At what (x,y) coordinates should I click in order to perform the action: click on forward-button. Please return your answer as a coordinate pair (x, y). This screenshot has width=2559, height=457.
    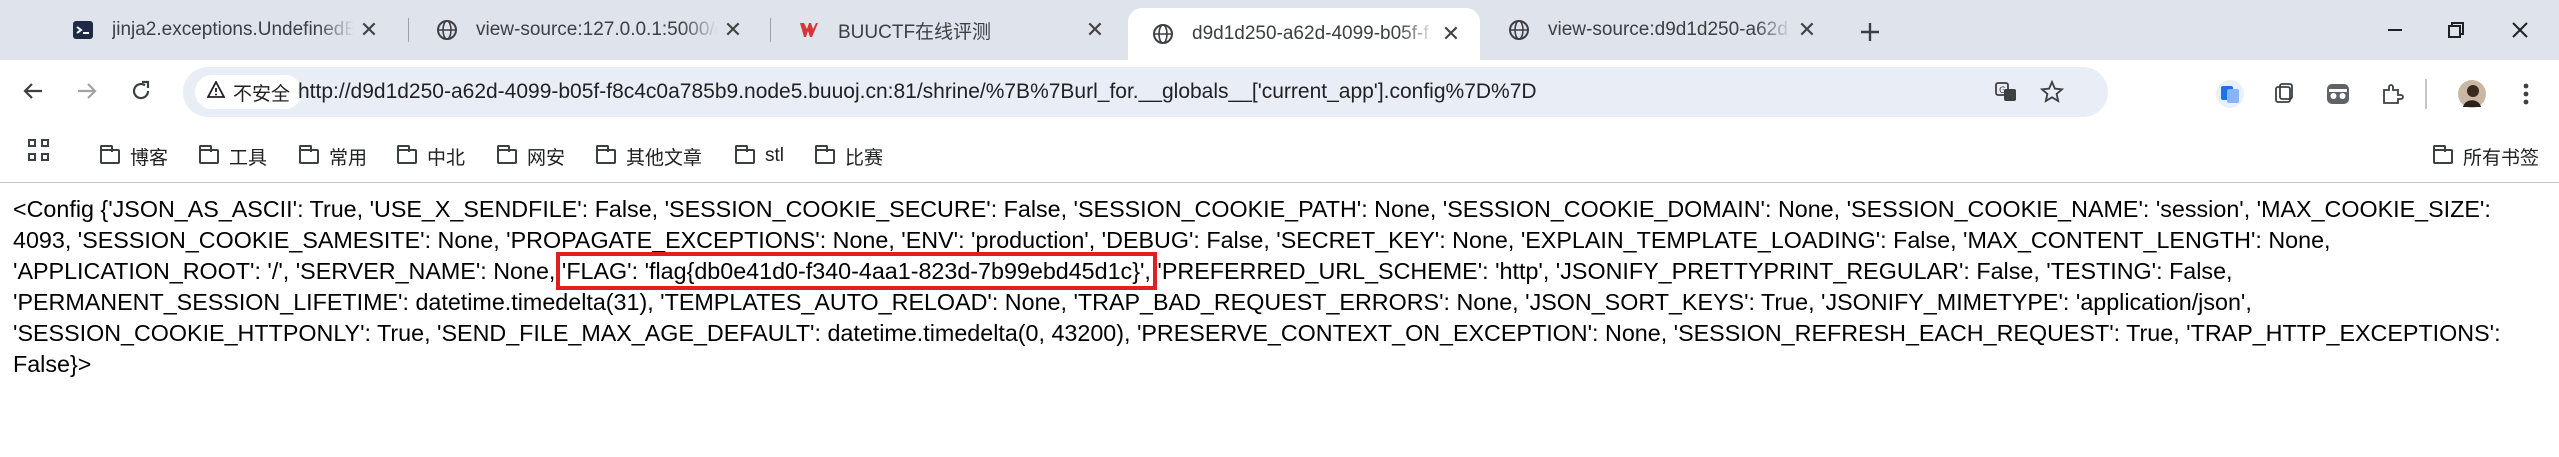
    Looking at the image, I should click on (87, 91).